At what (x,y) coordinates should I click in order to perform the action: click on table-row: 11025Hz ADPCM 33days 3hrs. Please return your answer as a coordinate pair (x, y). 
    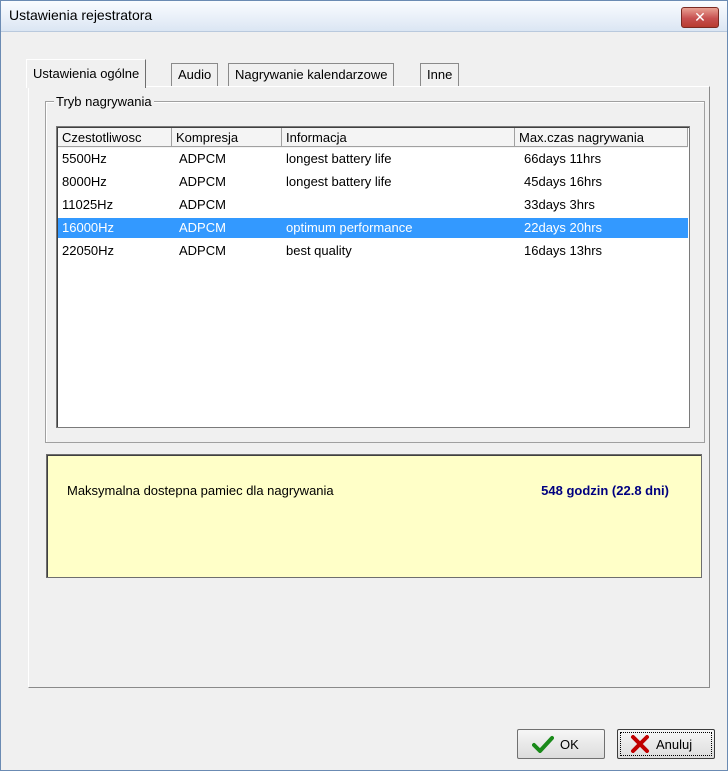
    Looking at the image, I should click on (373, 205).